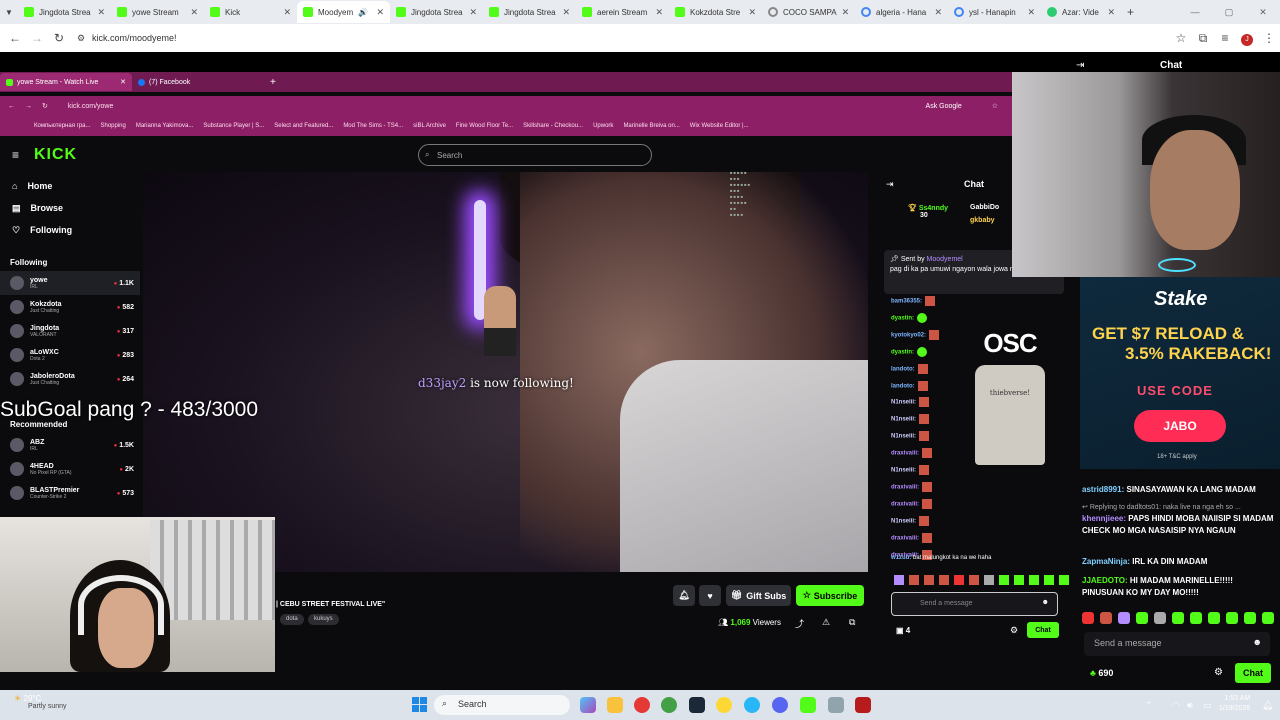  What do you see at coordinates (34, 448) in the screenshot?
I see `channel-category: IRL` at bounding box center [34, 448].